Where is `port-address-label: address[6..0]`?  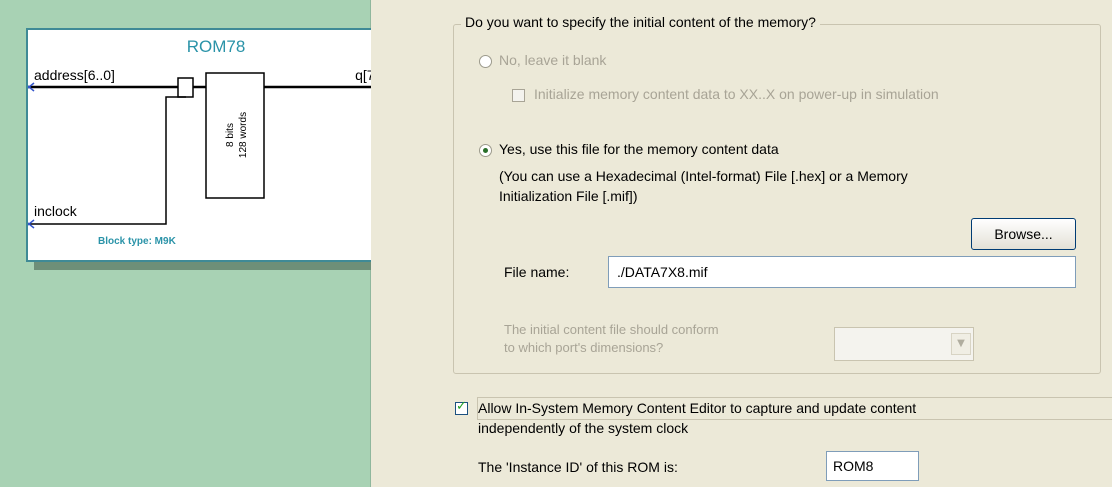
port-address-label: address[6..0] is located at coordinates (74, 75).